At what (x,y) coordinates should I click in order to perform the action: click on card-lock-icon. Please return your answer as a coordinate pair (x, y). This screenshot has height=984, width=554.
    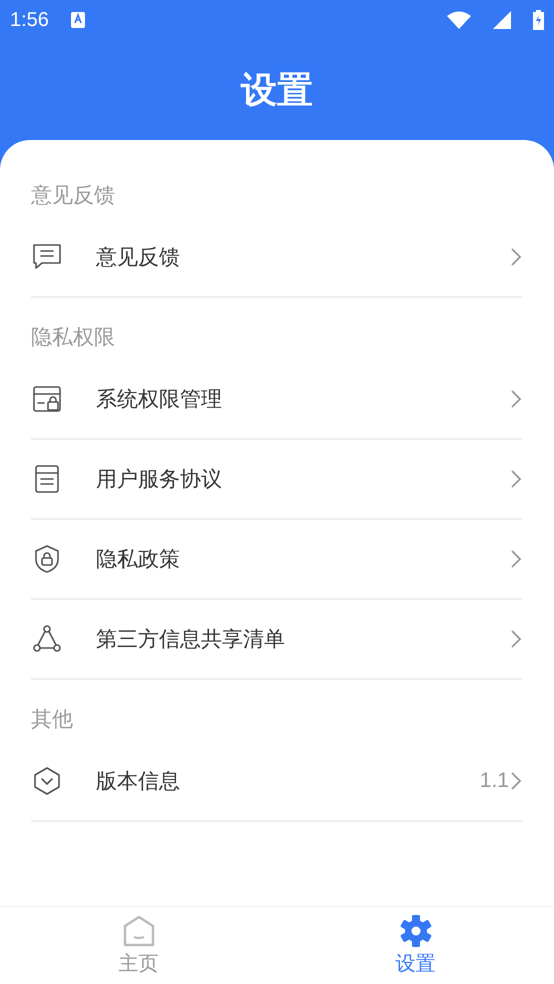
    Looking at the image, I should click on (47, 399).